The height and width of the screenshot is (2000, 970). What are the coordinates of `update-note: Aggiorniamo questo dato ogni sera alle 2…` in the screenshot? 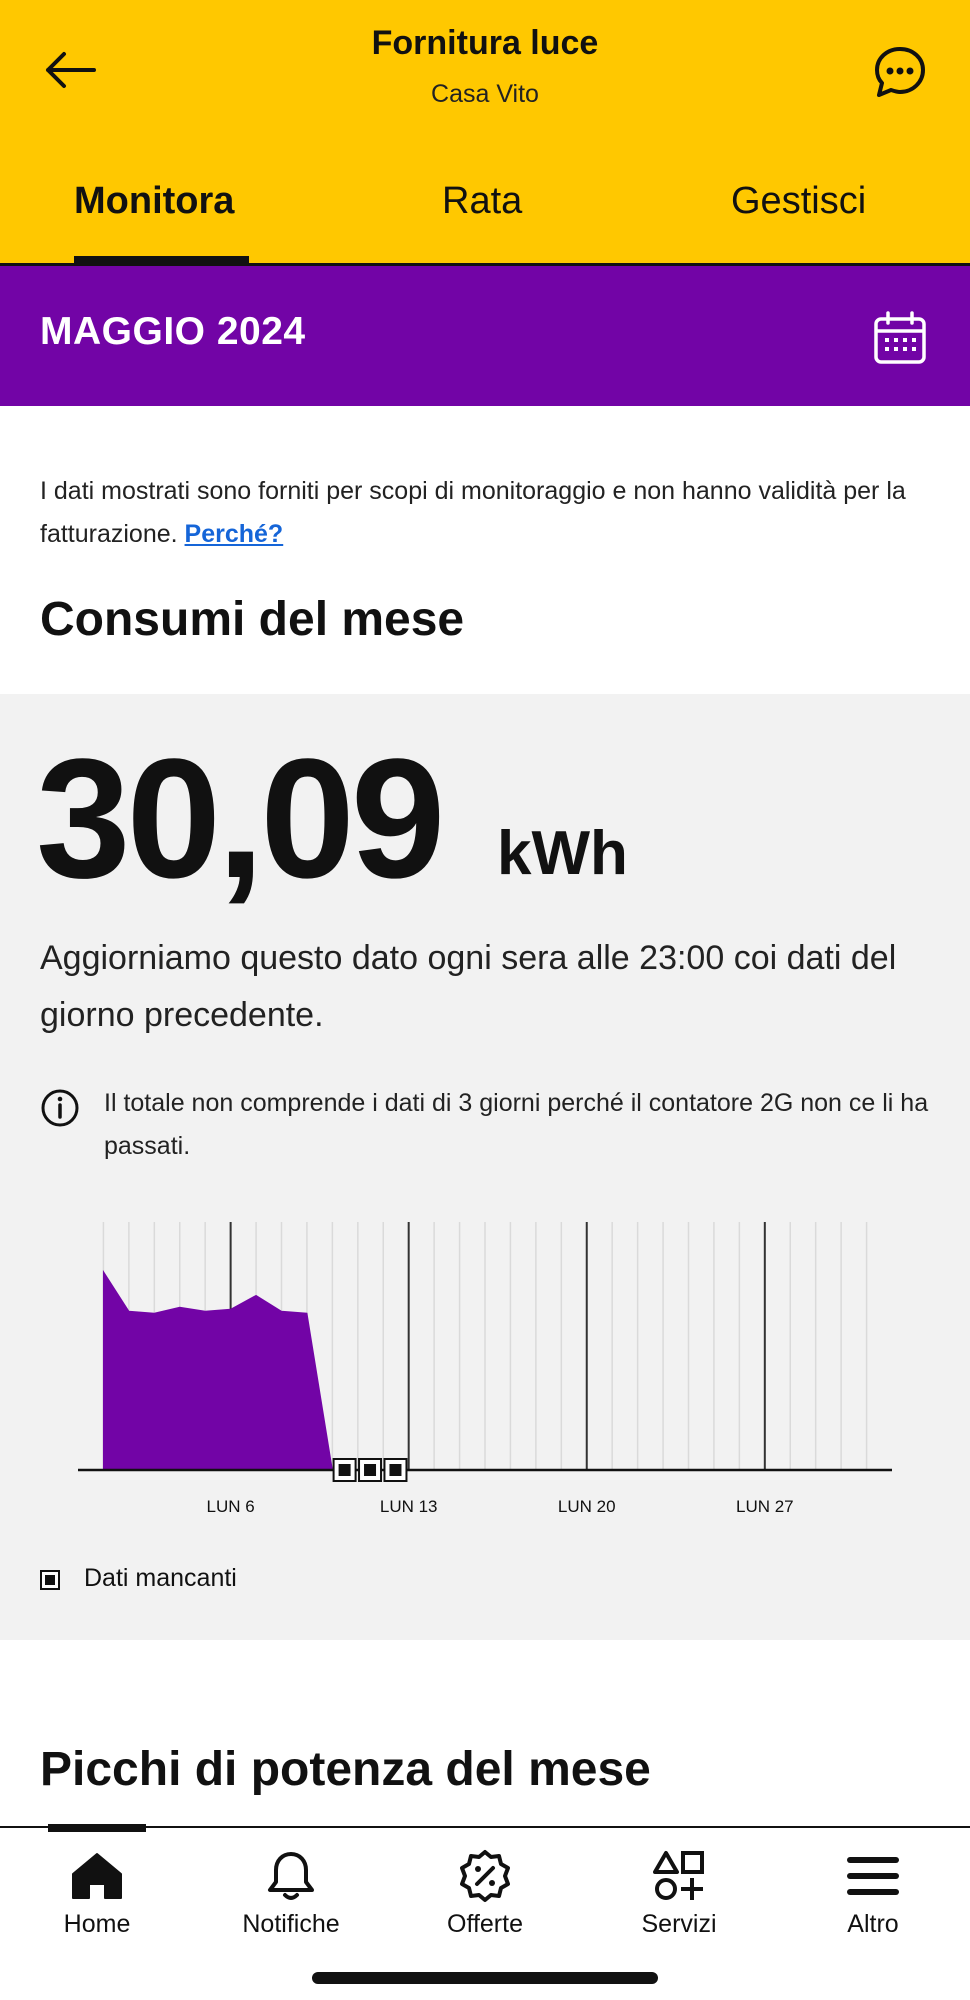 It's located at (468, 986).